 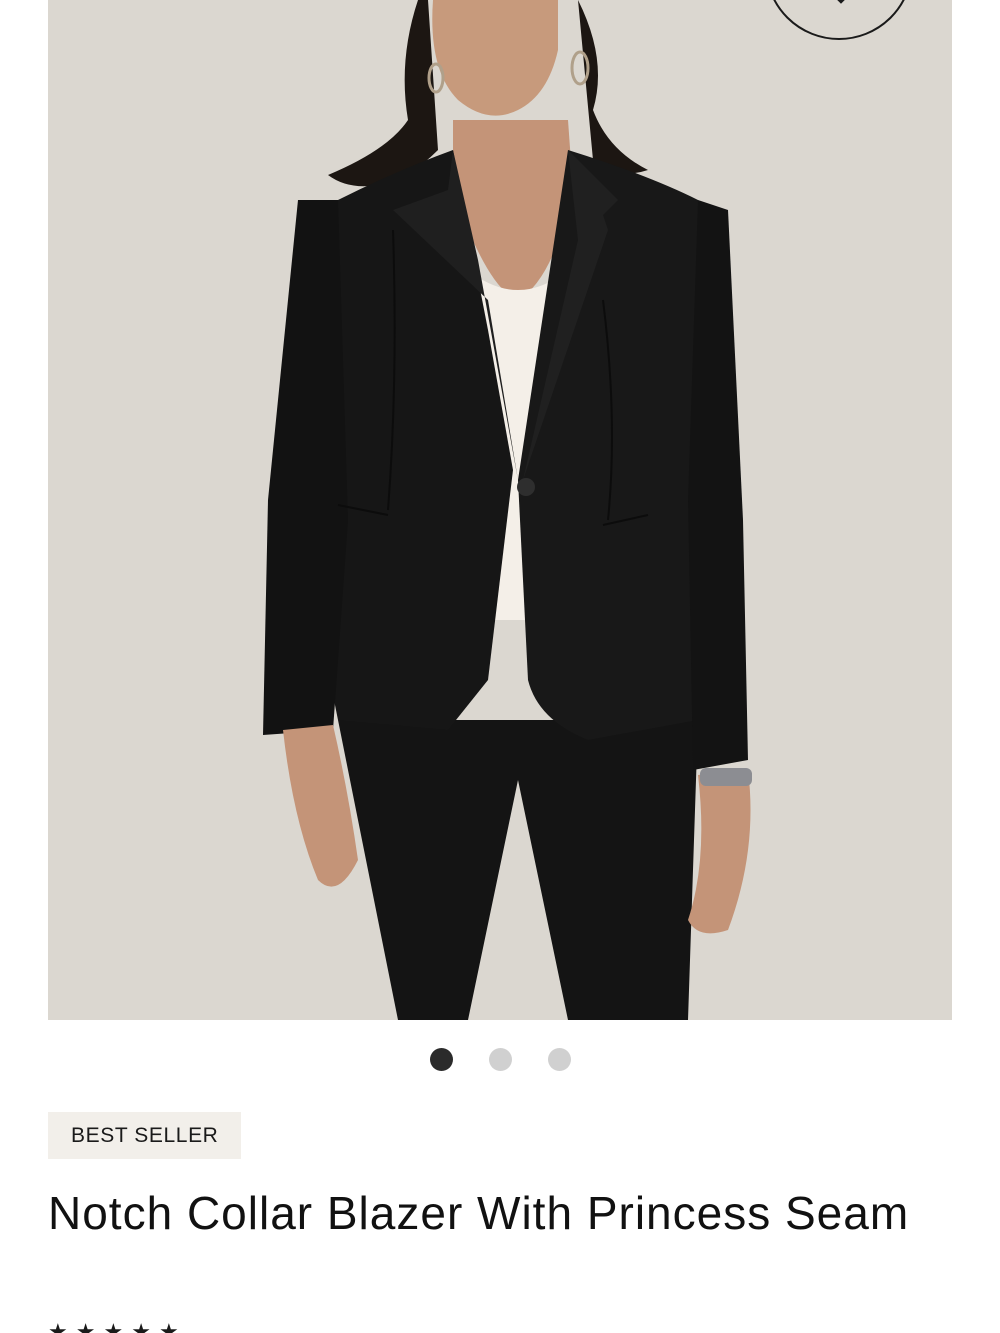 I want to click on best-seller-badge: BEST SELLER, so click(x=145, y=1135).